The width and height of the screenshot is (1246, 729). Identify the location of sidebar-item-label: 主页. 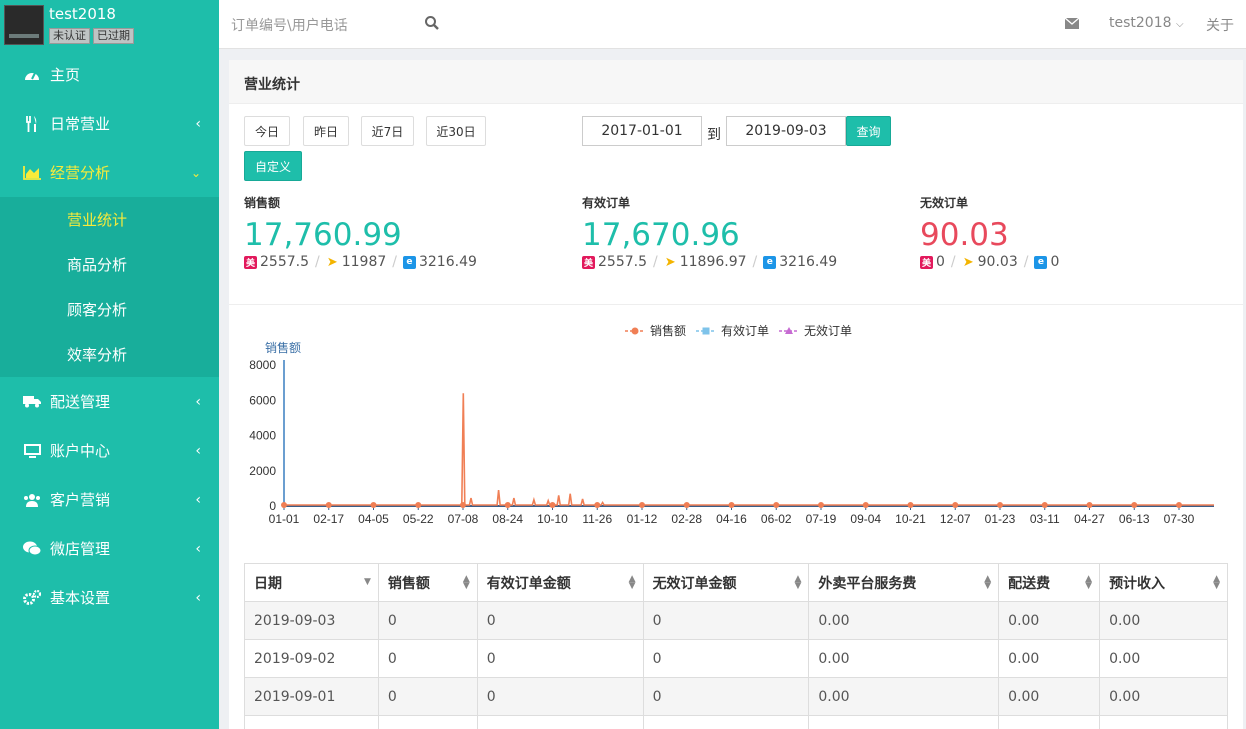
(65, 75).